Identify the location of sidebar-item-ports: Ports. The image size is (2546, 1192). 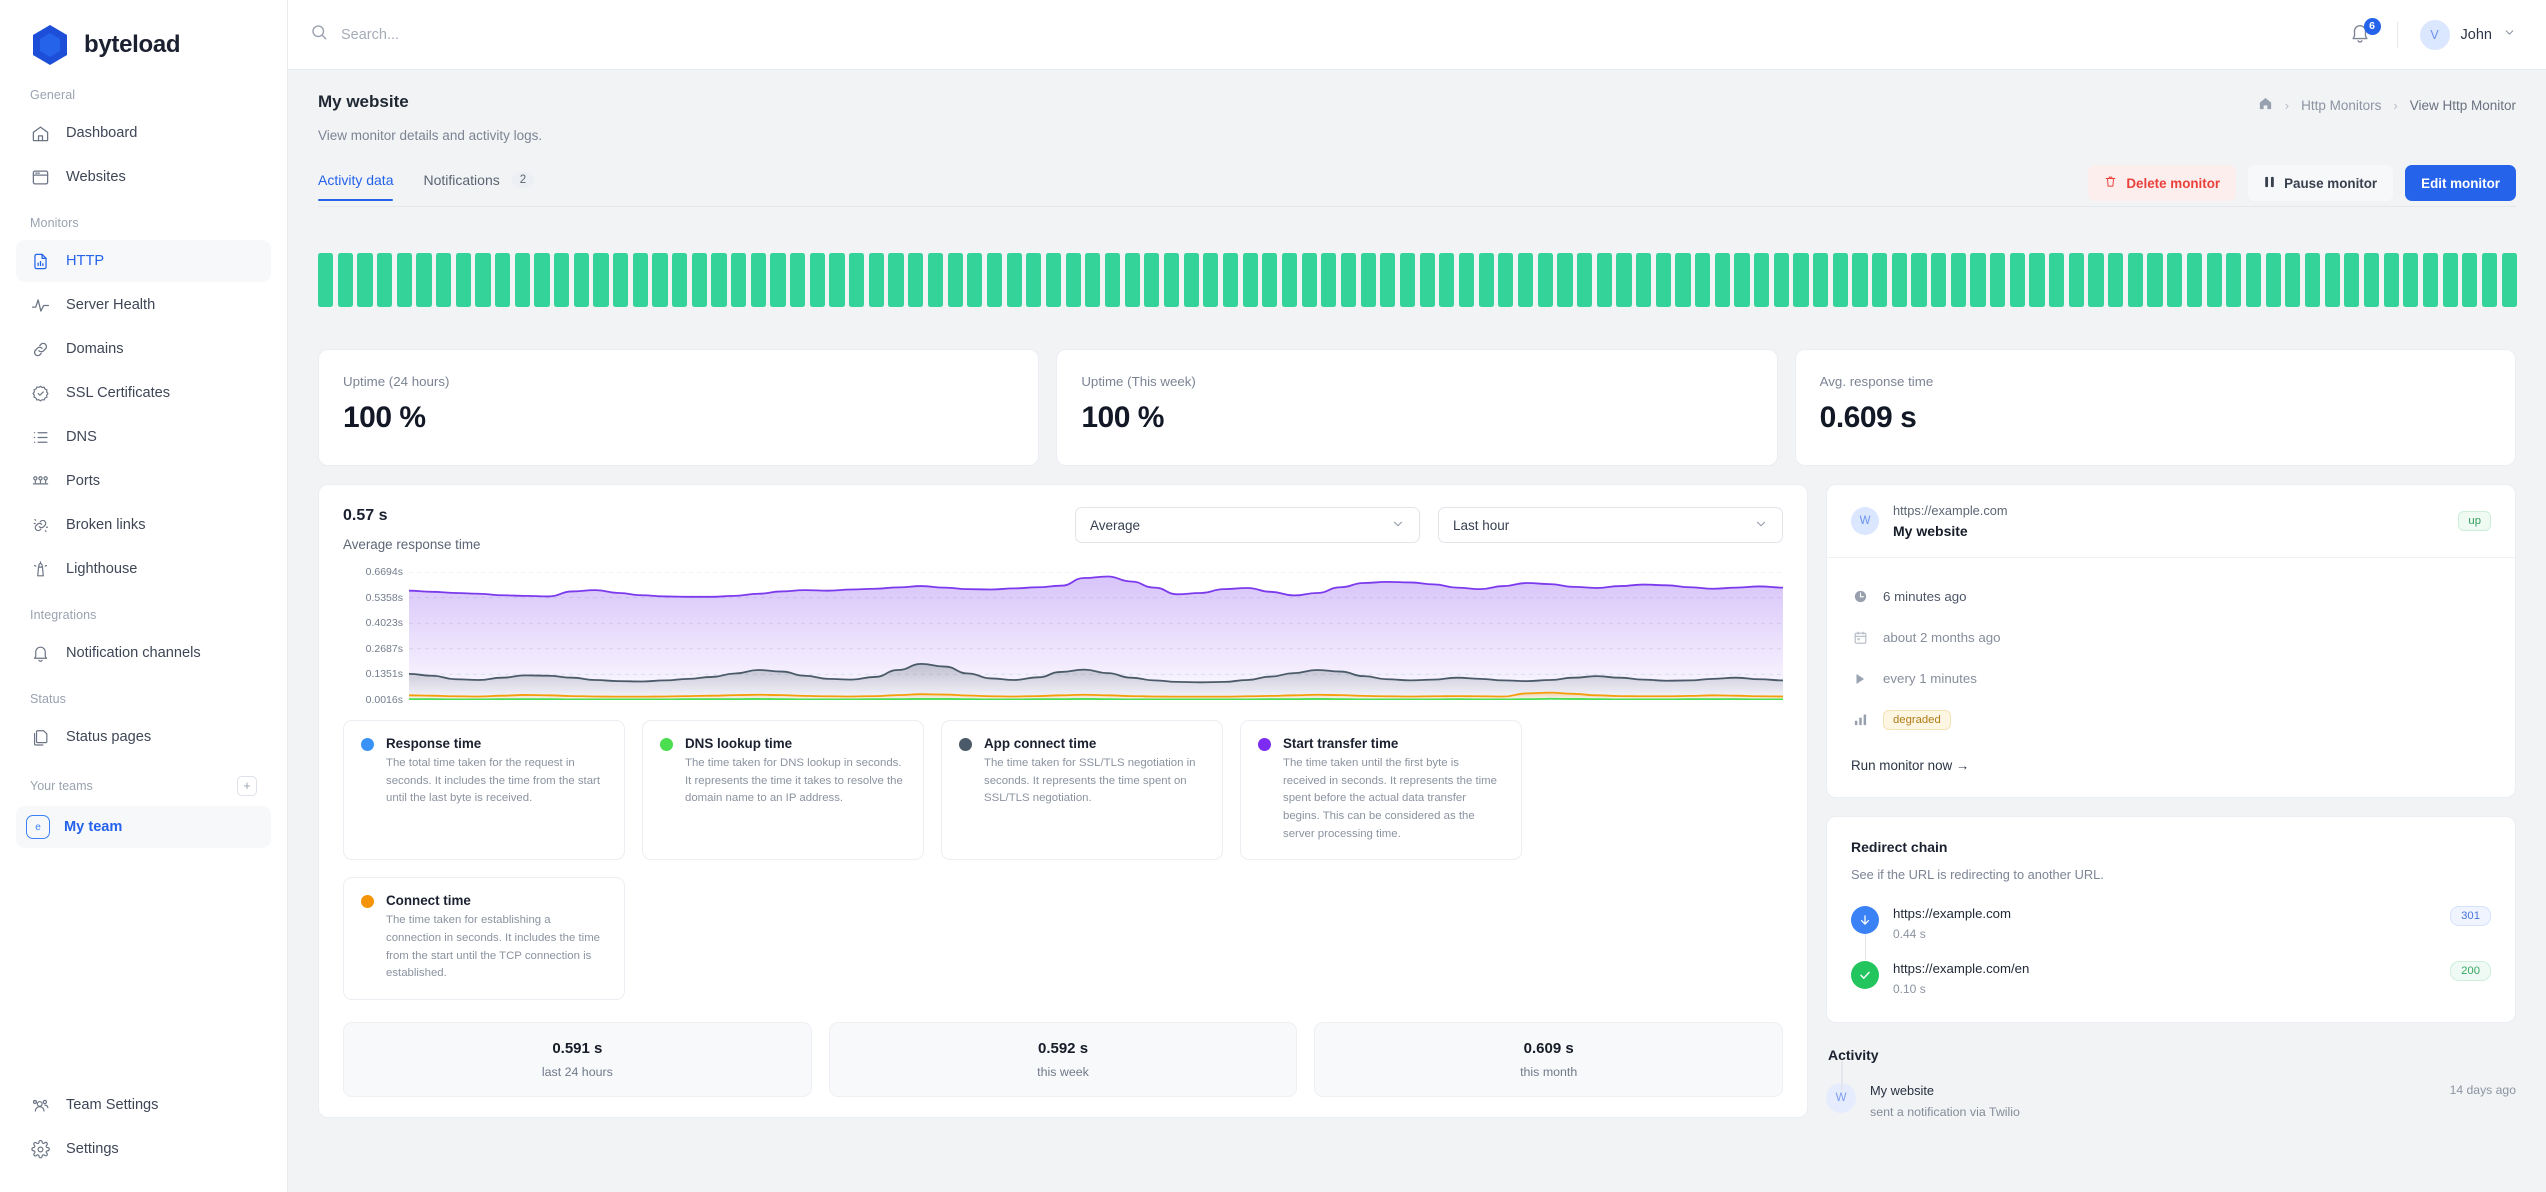
(143, 481).